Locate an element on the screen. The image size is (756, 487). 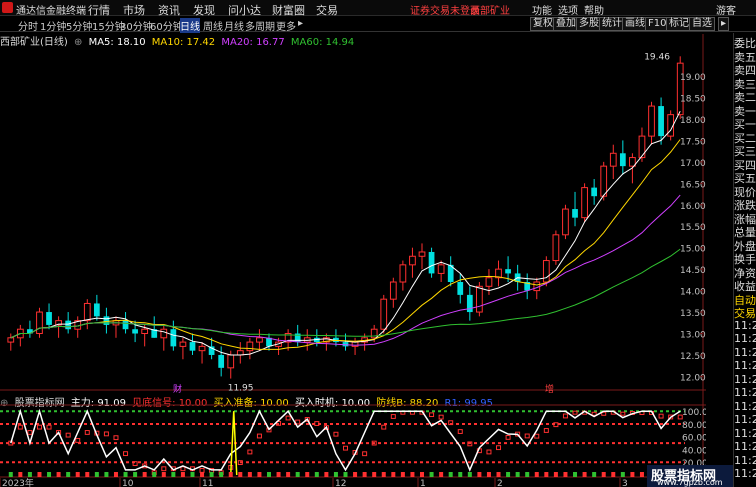
app-logo-icon is located at coordinates (7, 7).